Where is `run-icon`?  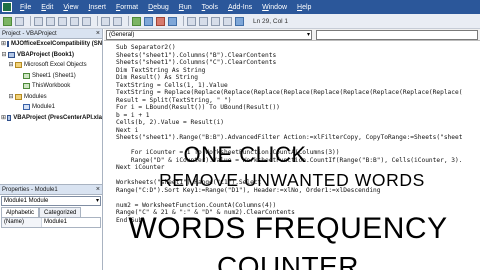 run-icon is located at coordinates (136, 21).